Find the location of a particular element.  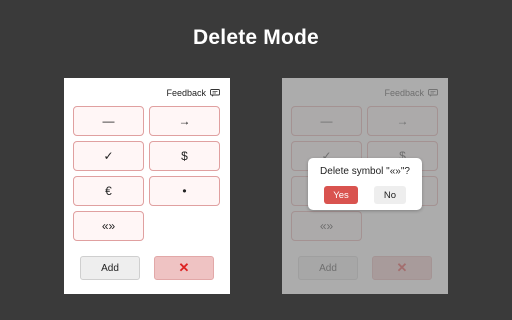

chat-bubble-icon is located at coordinates (215, 93).